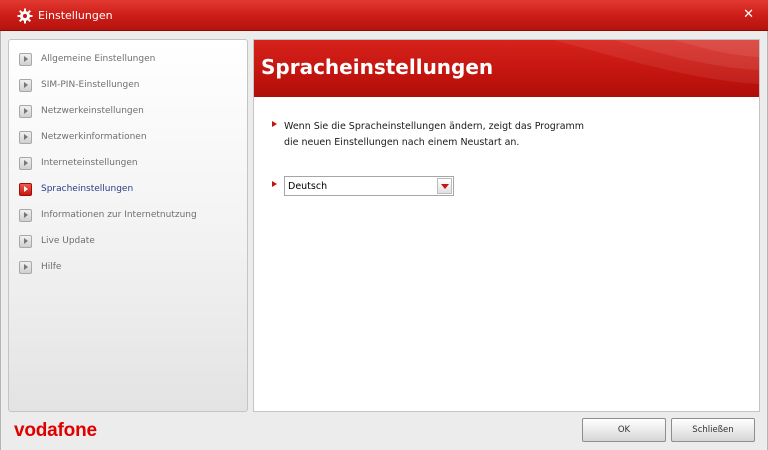 The width and height of the screenshot is (768, 450). I want to click on sidebar-item-label: Informationen zur Internetnutzung, so click(119, 215).